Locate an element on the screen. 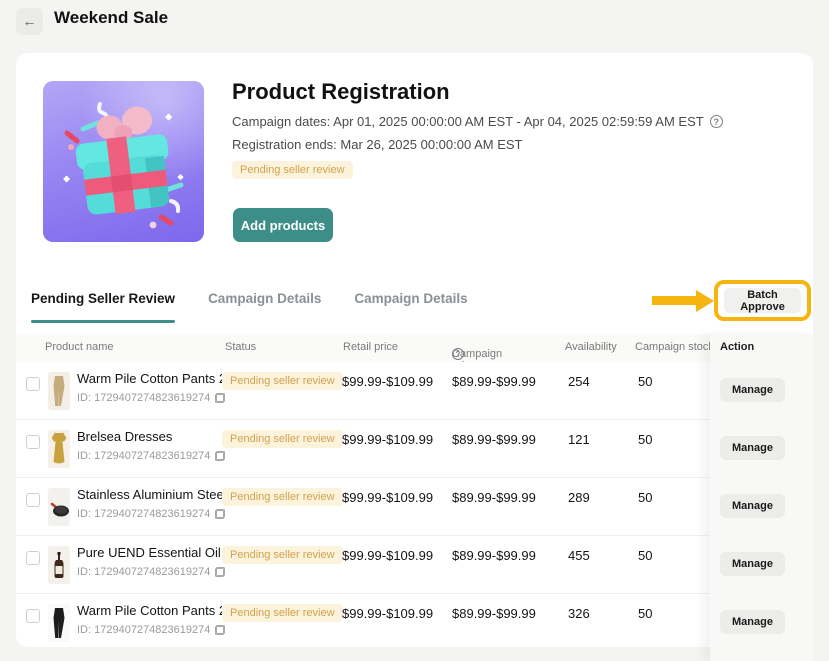 The height and width of the screenshot is (661, 829). back-button: ← is located at coordinates (29, 21).